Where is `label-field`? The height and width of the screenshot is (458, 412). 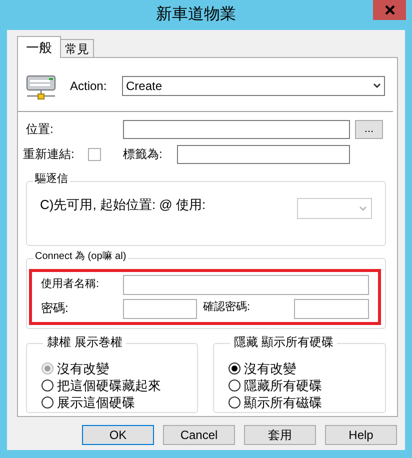
label-field is located at coordinates (263, 154).